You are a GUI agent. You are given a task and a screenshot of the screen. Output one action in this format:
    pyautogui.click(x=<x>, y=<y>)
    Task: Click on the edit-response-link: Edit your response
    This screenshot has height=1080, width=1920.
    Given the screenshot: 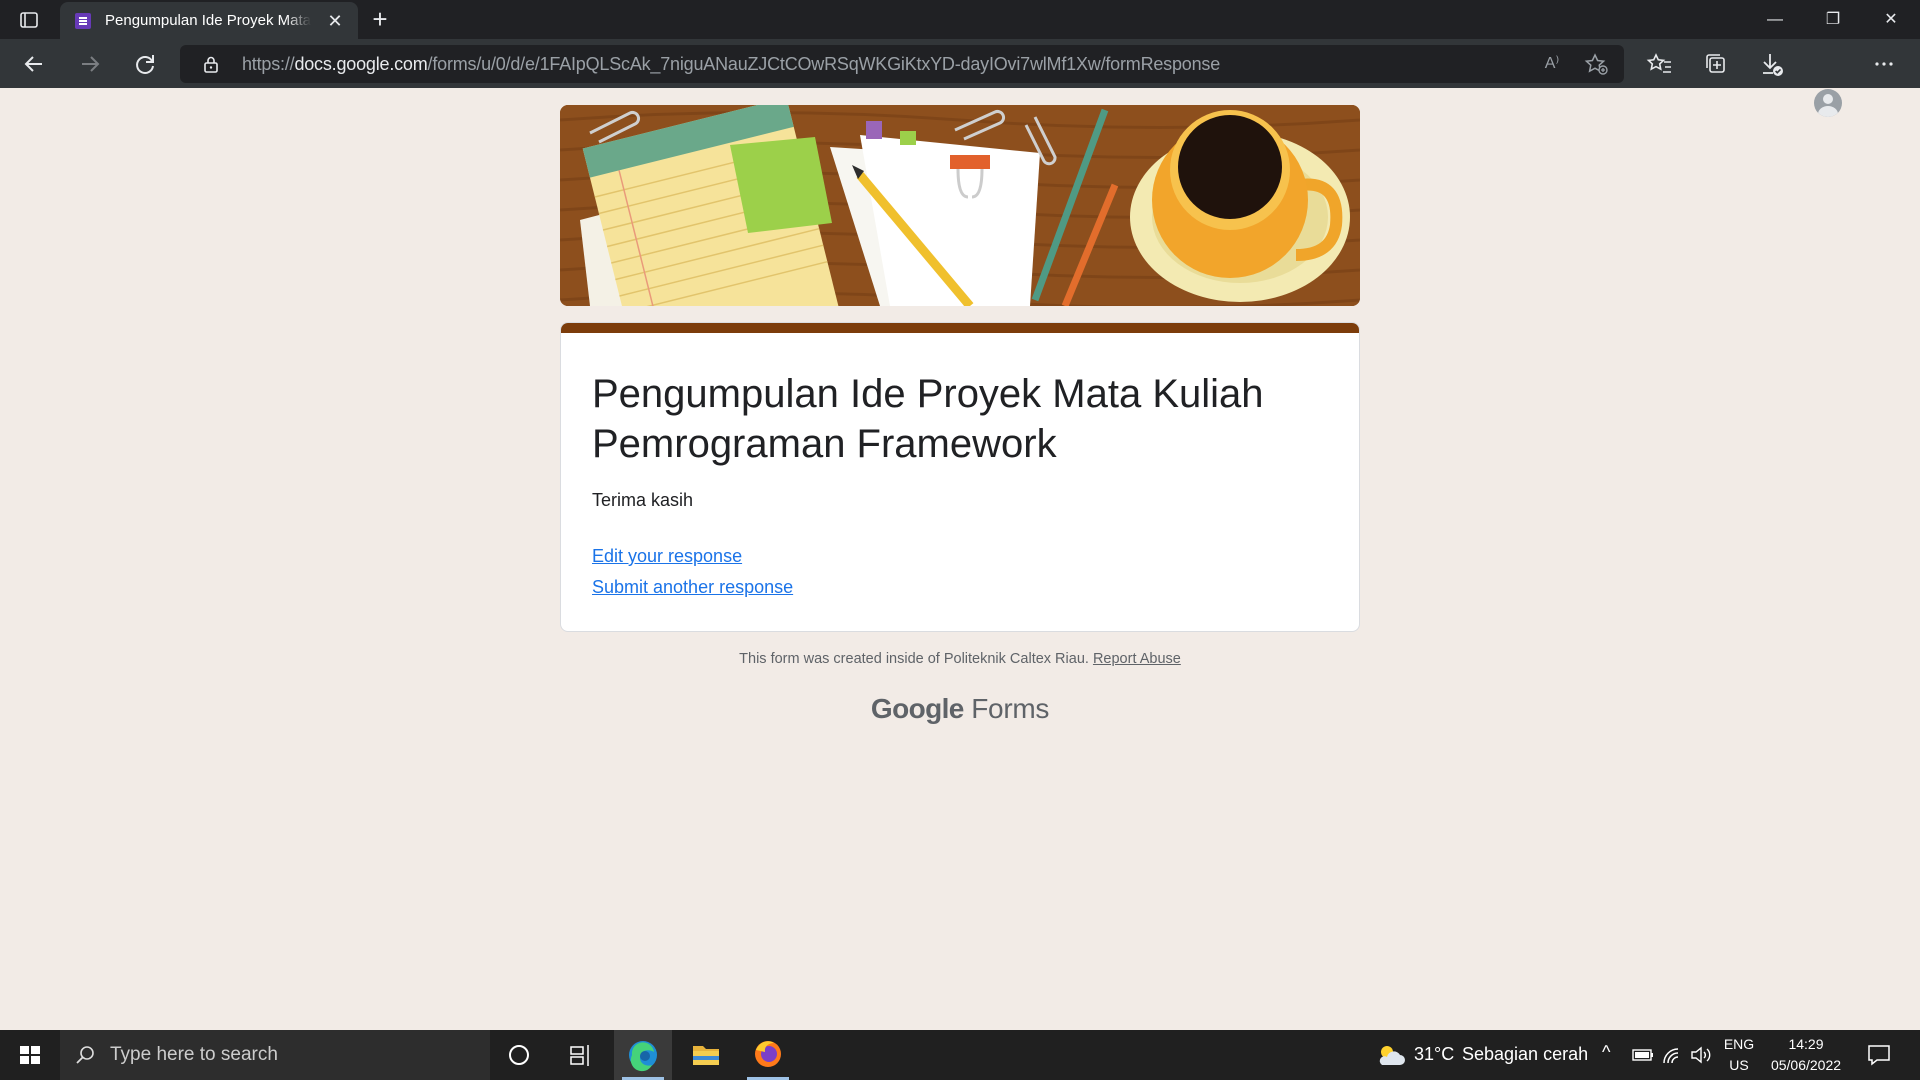 What is the action you would take?
    pyautogui.click(x=667, y=556)
    